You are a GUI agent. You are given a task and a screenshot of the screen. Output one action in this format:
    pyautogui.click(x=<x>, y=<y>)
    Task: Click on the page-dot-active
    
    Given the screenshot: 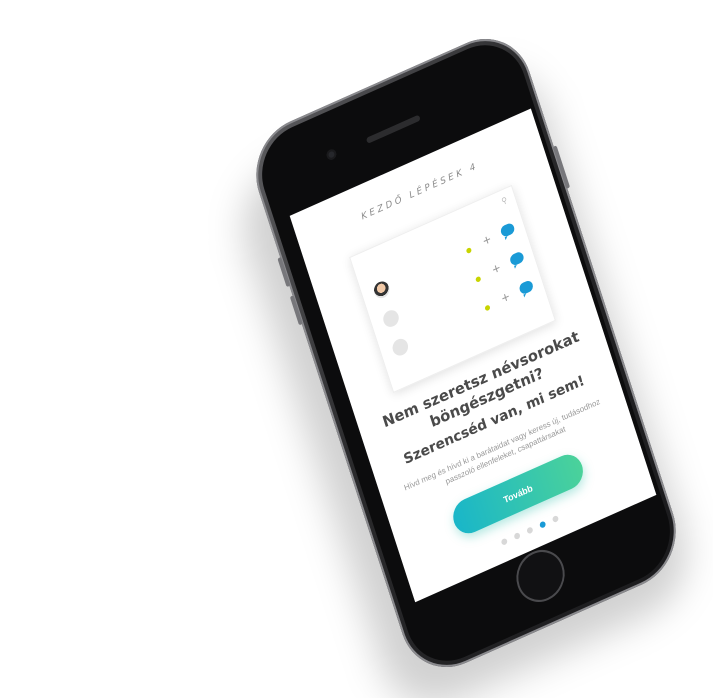 What is the action you would take?
    pyautogui.click(x=543, y=524)
    